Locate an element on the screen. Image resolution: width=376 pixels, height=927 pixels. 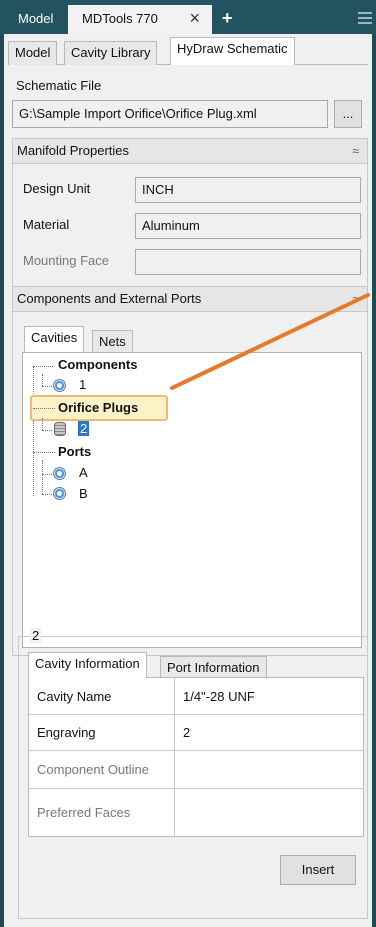
tab-cavities: Cavities is located at coordinates (54, 339).